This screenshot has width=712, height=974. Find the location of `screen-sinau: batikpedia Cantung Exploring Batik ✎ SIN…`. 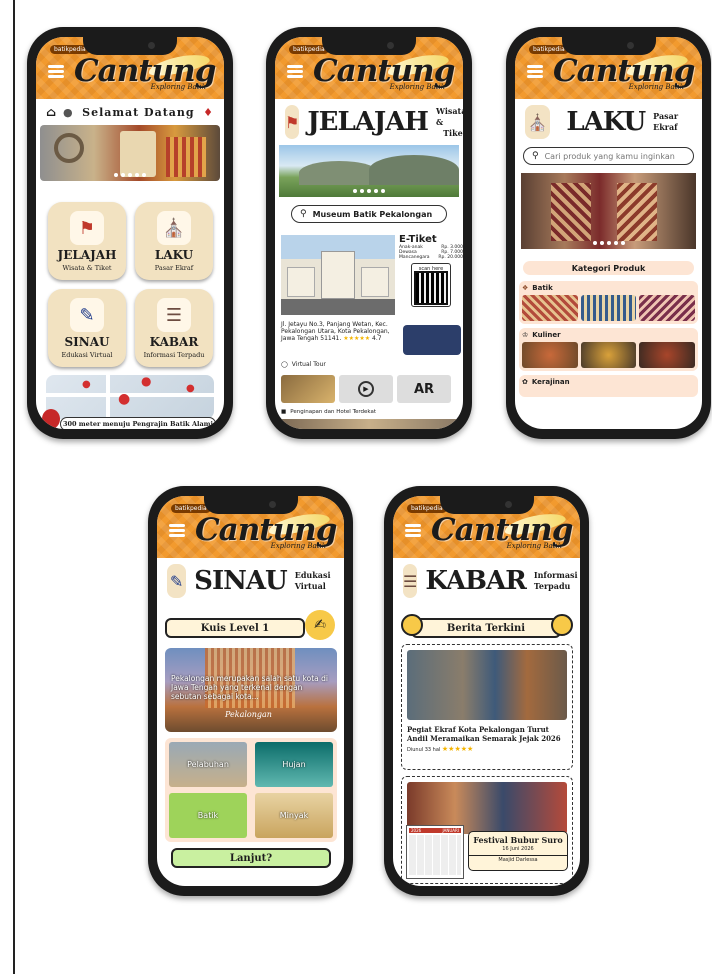

screen-sinau: batikpedia Cantung Exploring Batik ✎ SIN… is located at coordinates (250, 691).